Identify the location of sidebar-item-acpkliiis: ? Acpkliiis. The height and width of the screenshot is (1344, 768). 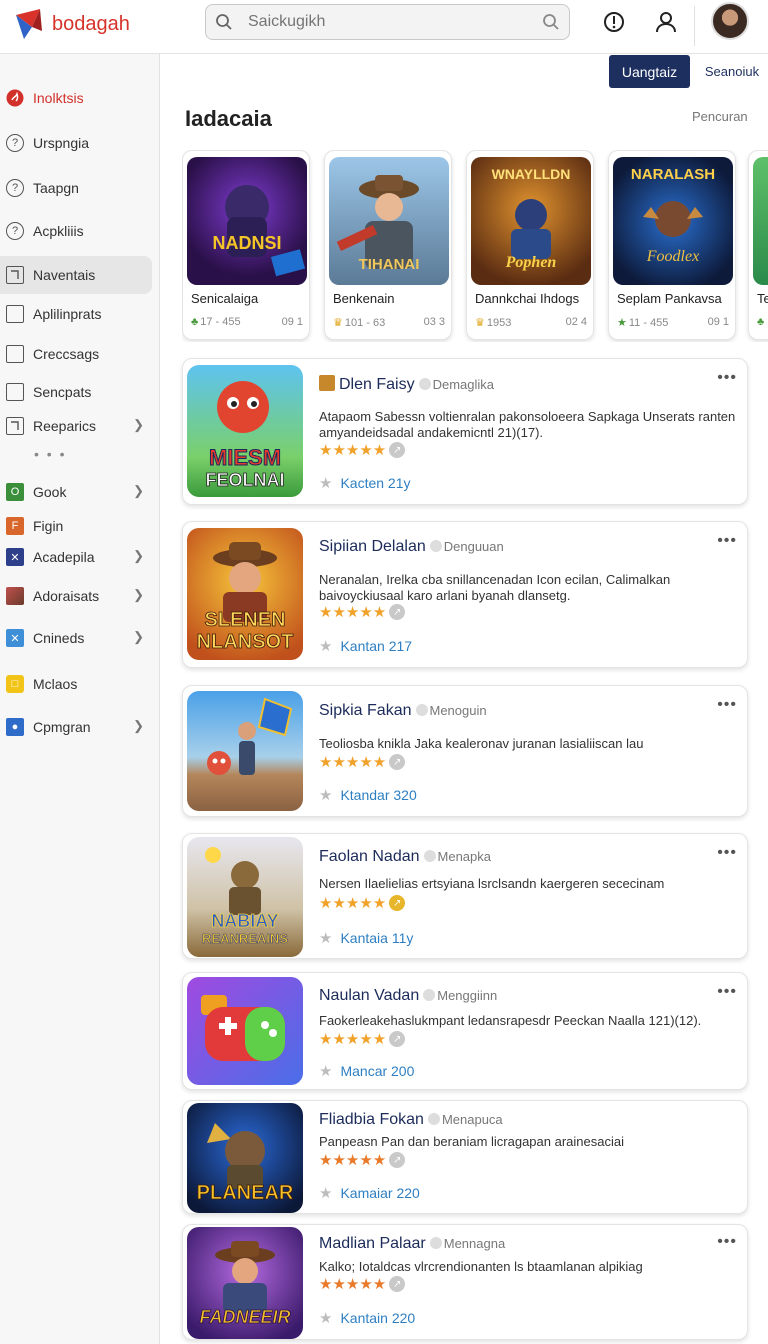
(76, 231).